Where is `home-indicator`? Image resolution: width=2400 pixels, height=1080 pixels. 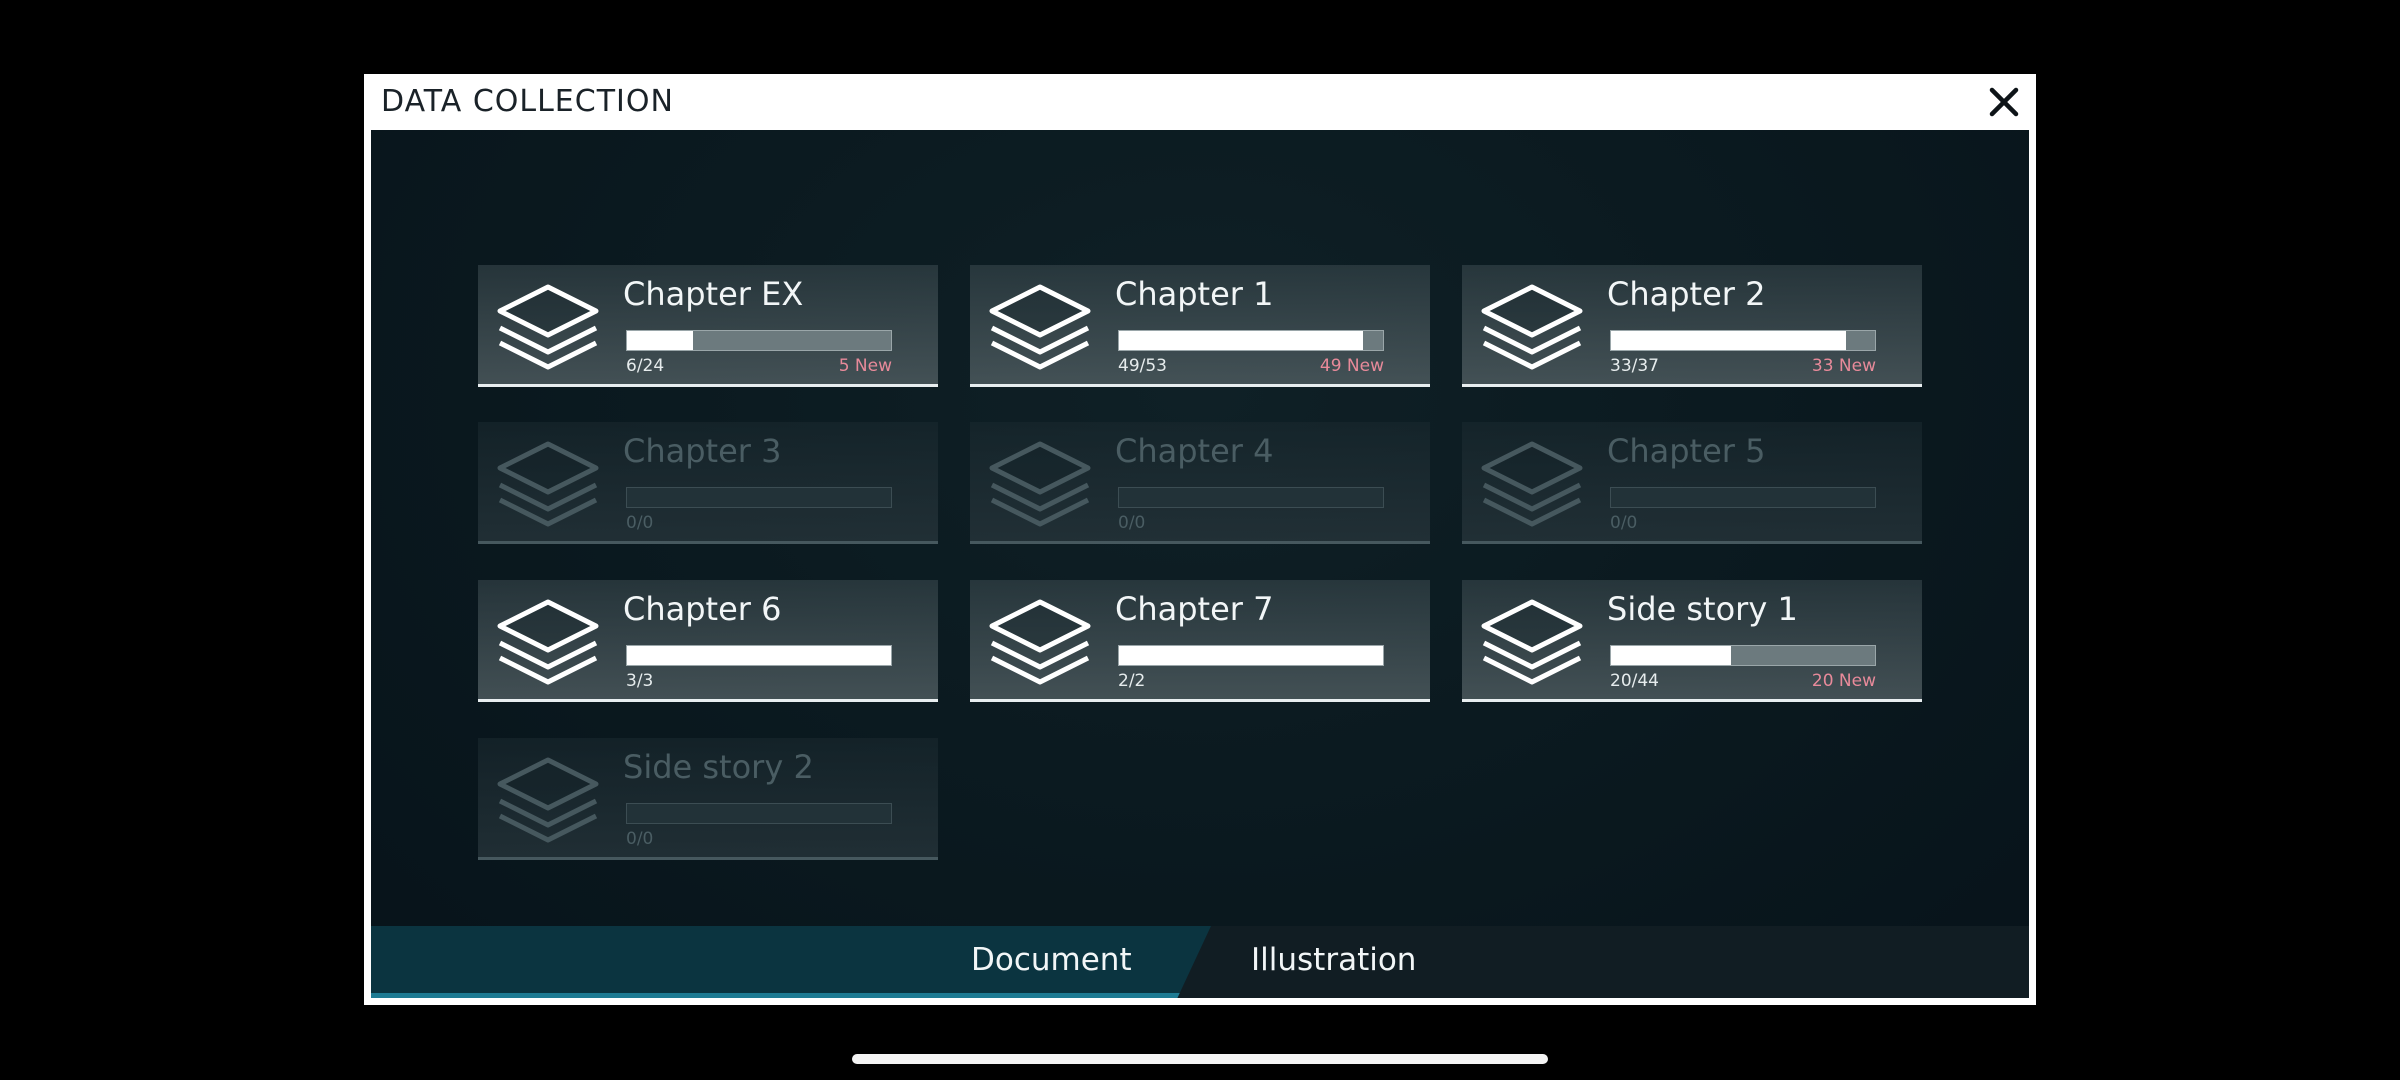
home-indicator is located at coordinates (1200, 1059).